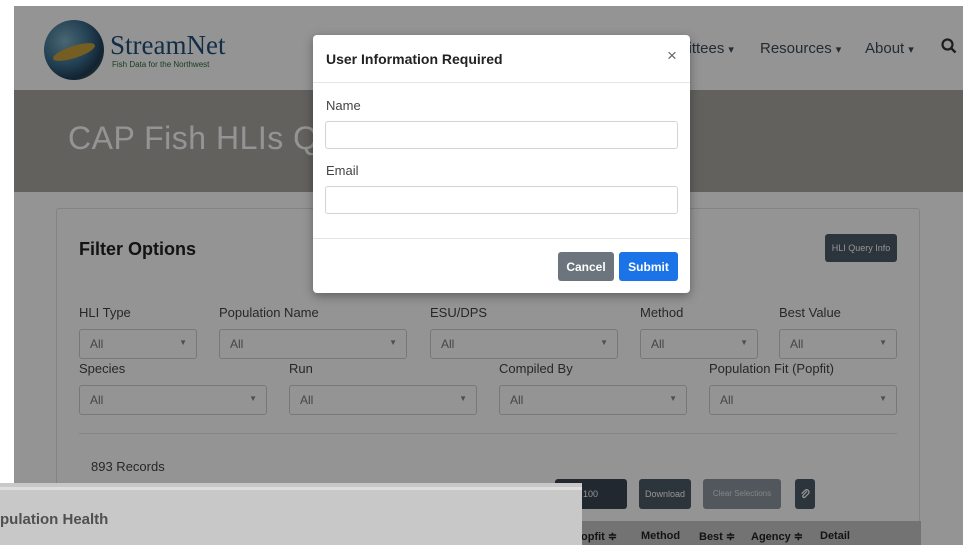  What do you see at coordinates (414, 59) in the screenshot?
I see `modal-title: User Information Required` at bounding box center [414, 59].